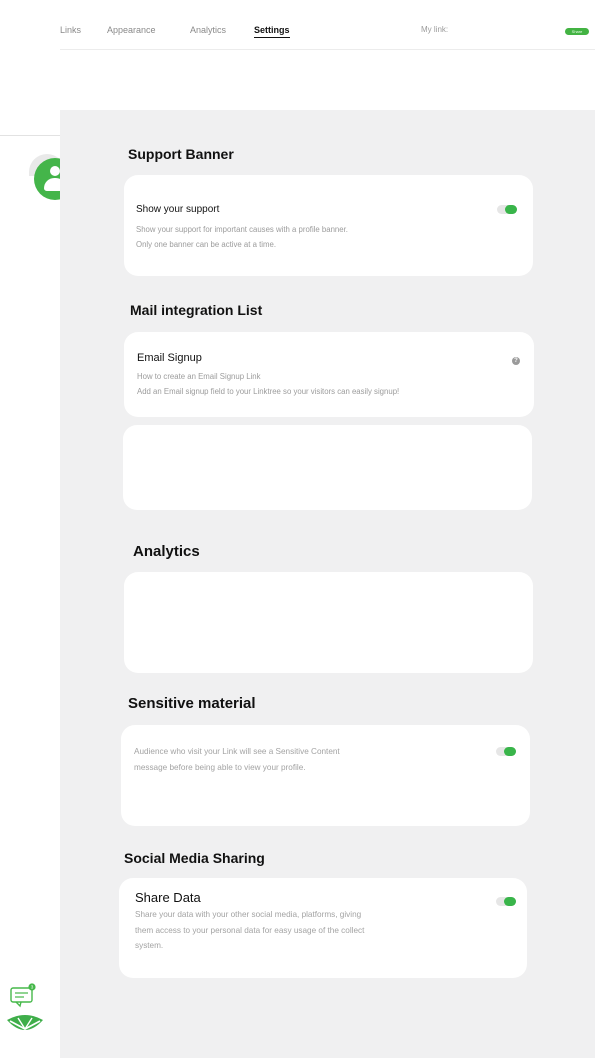  I want to click on my-link-label: My link:, so click(435, 29).